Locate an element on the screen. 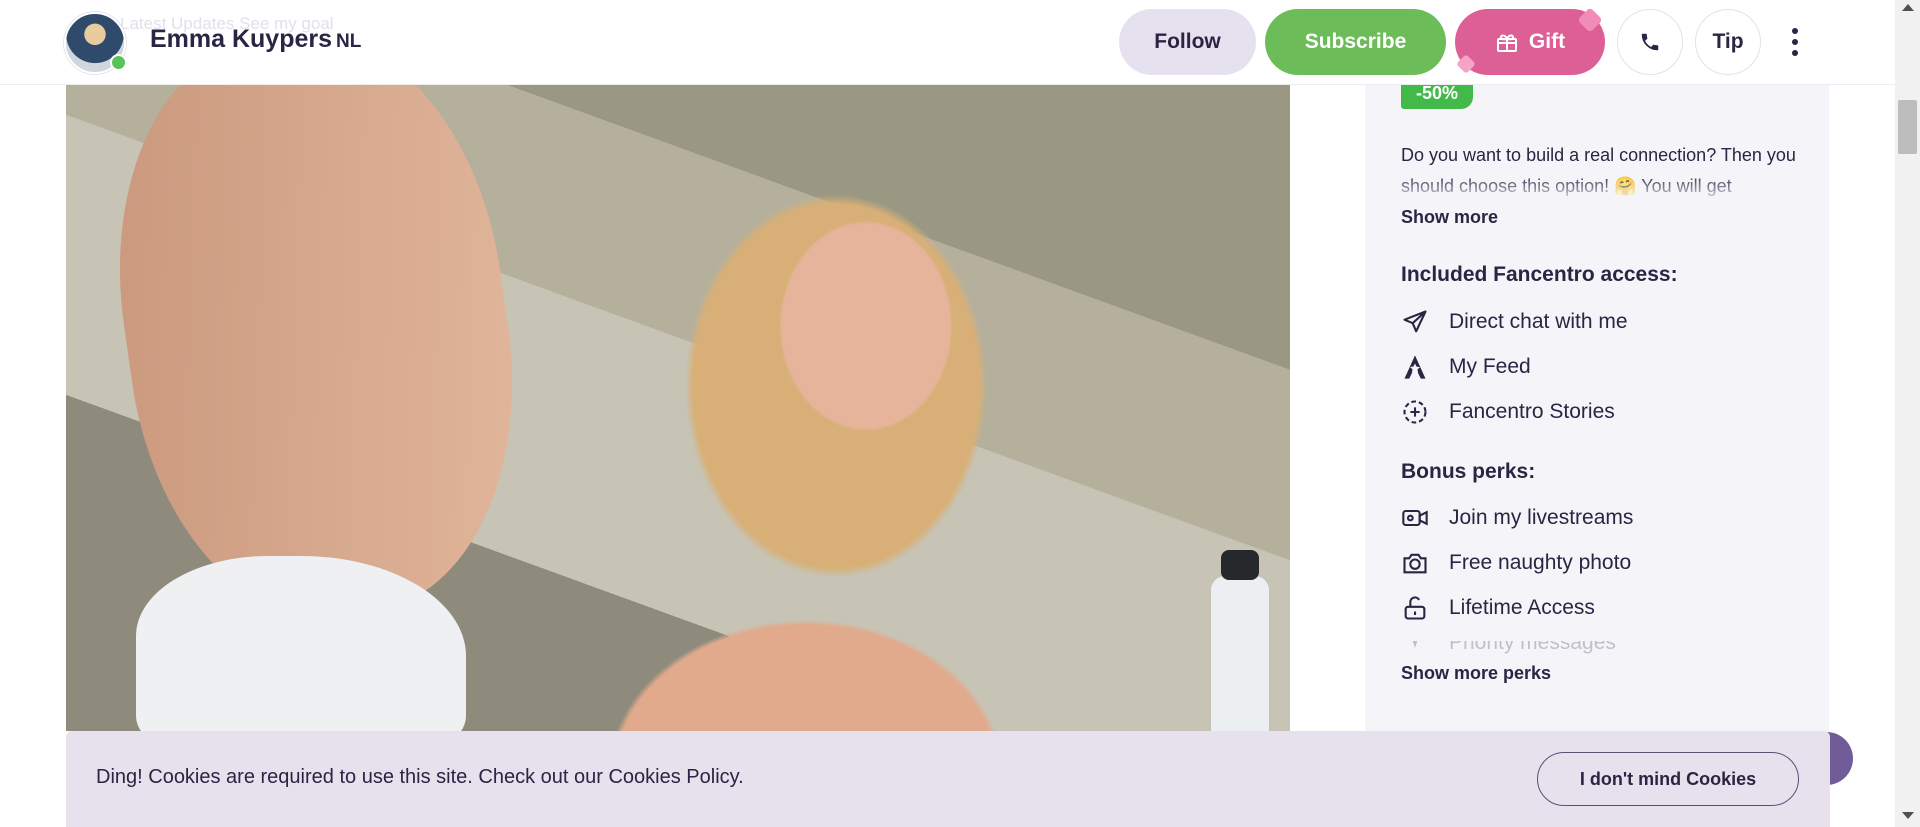  lock-open-icon is located at coordinates (1415, 608).